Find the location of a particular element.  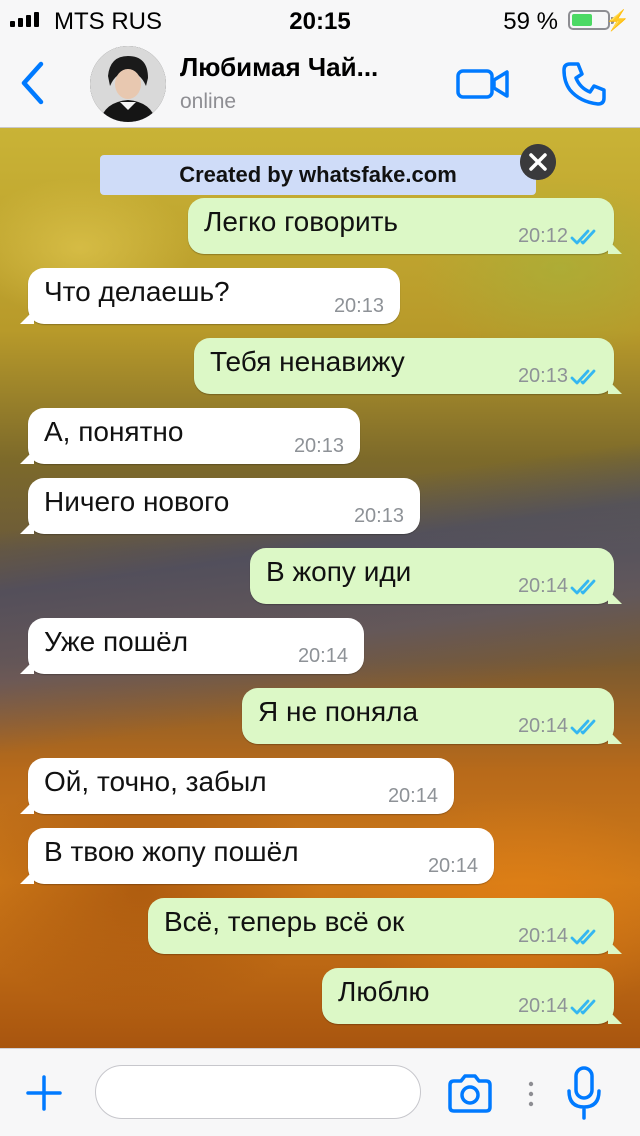

video-camera-icon is located at coordinates (483, 84).